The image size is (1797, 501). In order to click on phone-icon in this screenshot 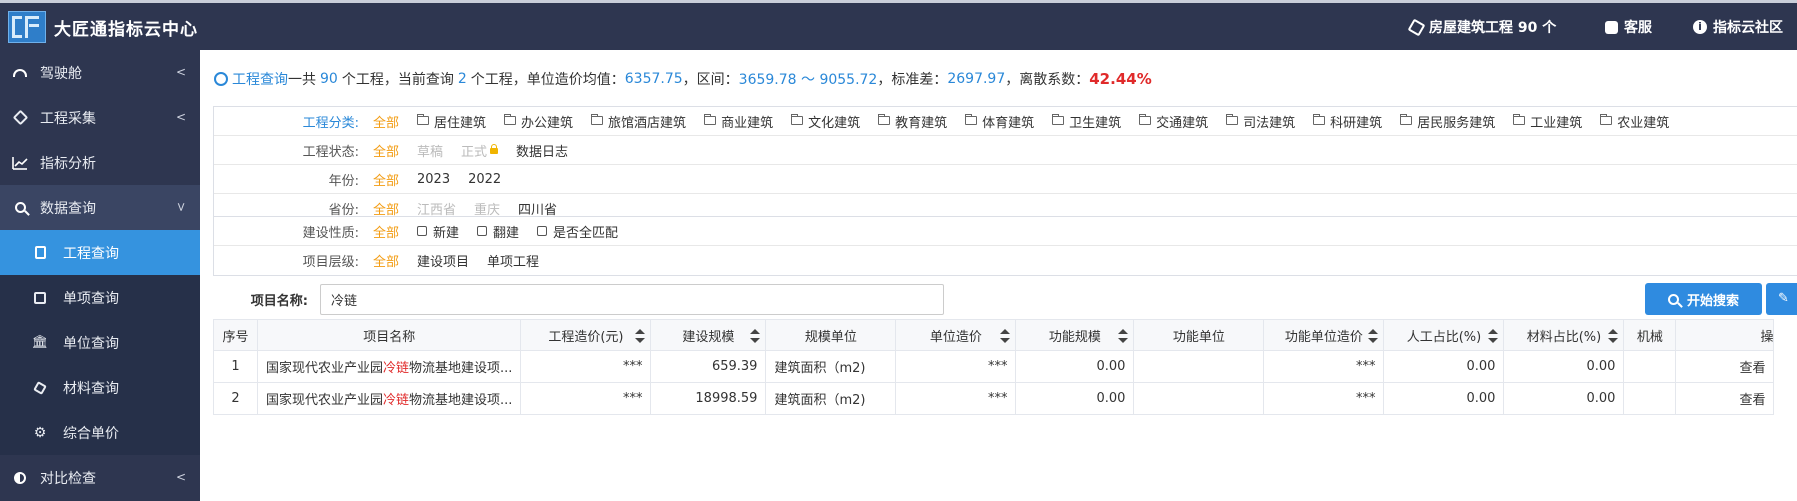, I will do `click(1611, 27)`.